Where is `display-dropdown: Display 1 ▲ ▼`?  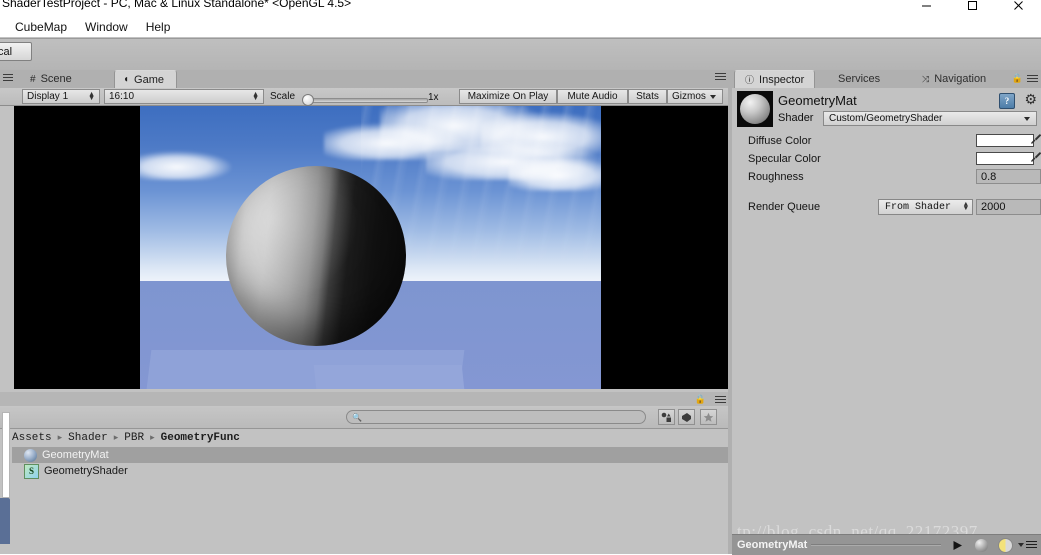 display-dropdown: Display 1 ▲ ▼ is located at coordinates (61, 96).